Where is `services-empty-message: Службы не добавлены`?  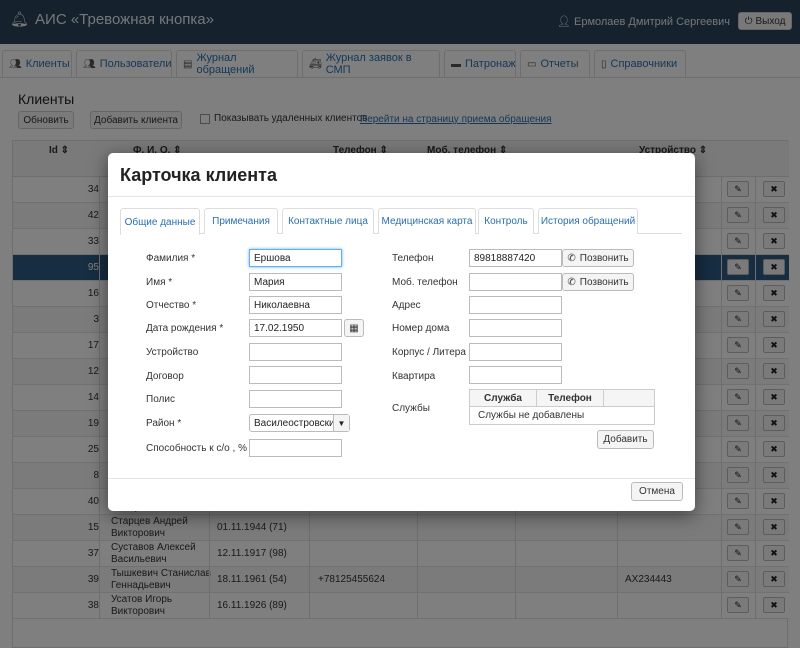
services-empty-message: Службы не добавлены is located at coordinates (531, 415).